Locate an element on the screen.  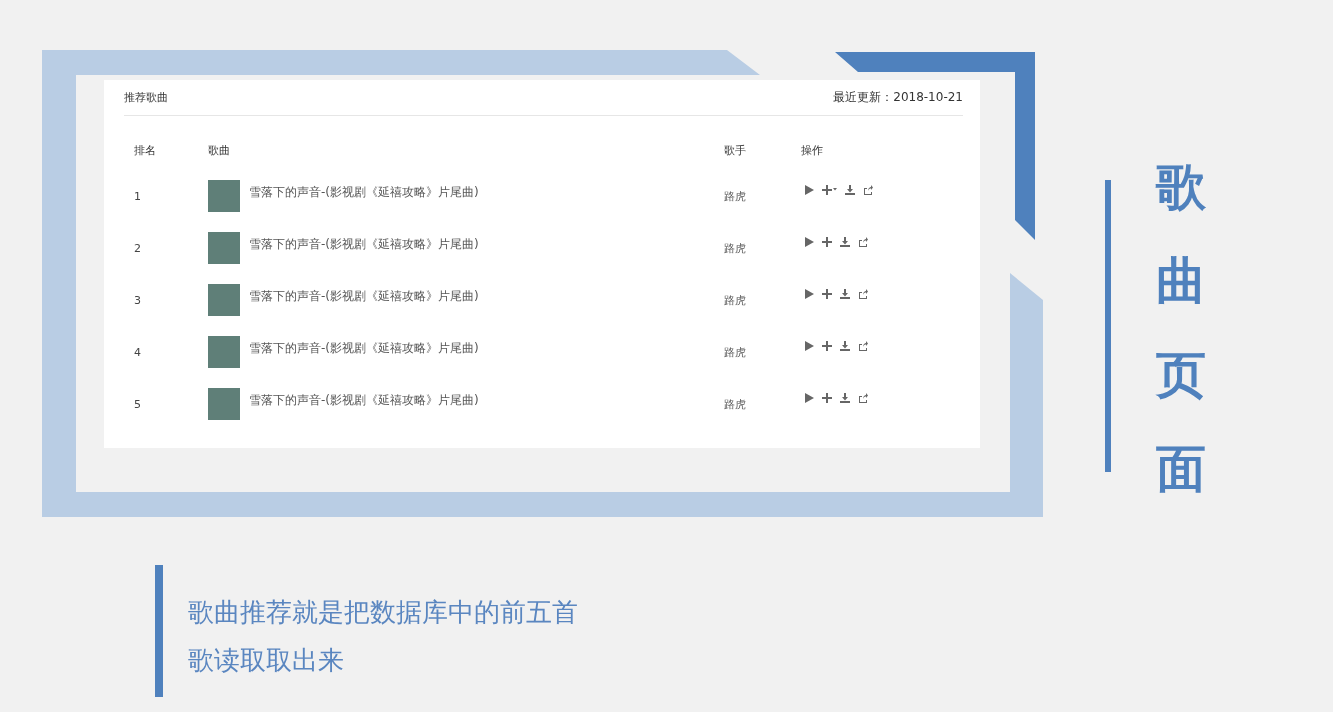
column-header: 操作 is located at coordinates (812, 150).